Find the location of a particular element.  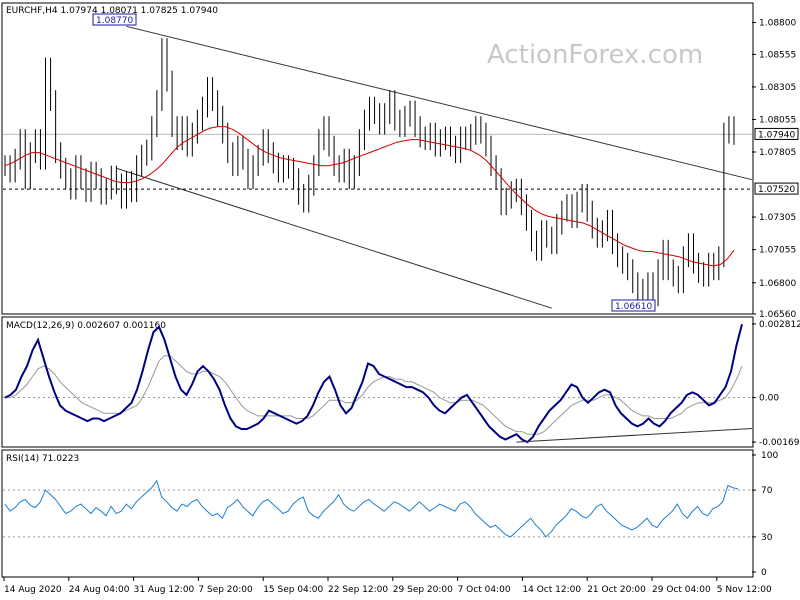

rsi-title: RSI(14) 71.0223 is located at coordinates (42, 459).